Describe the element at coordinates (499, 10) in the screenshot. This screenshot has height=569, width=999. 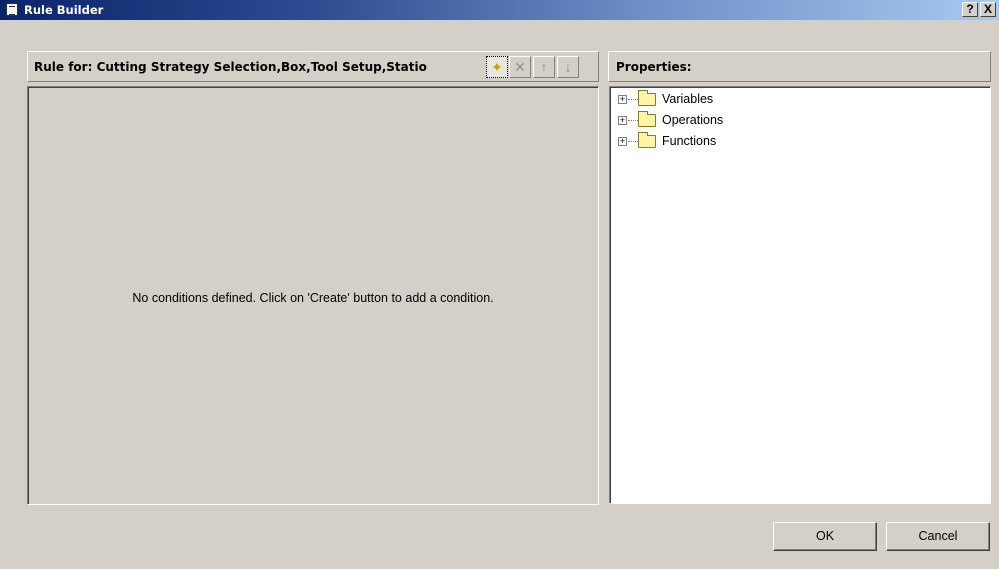
I see `title-bar: Rule Builder ? X` at that location.